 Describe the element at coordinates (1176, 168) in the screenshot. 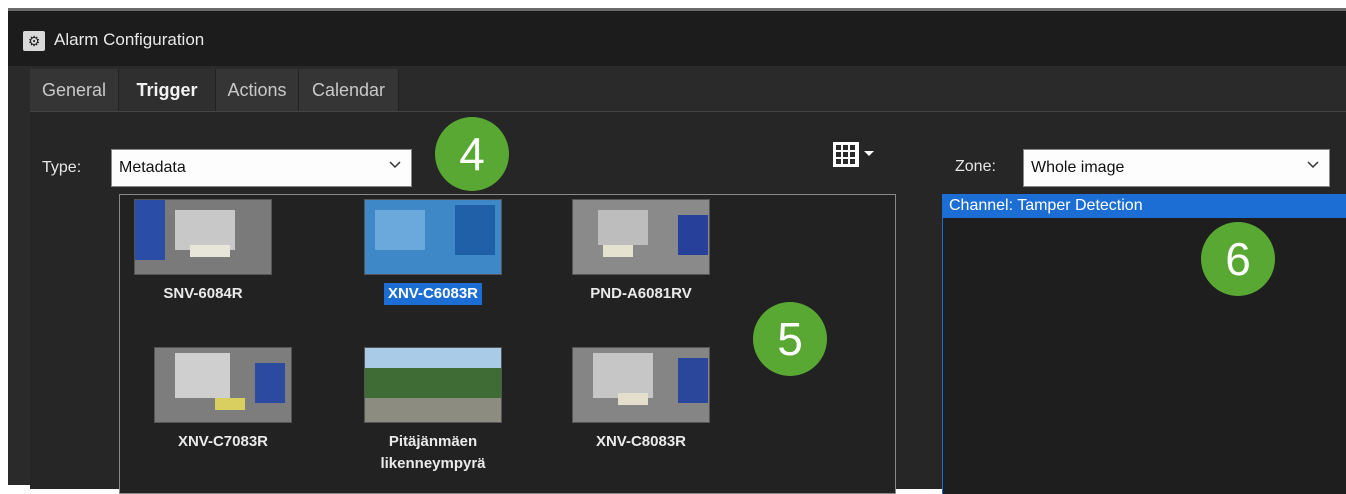

I see `zone-select: Whole image` at that location.